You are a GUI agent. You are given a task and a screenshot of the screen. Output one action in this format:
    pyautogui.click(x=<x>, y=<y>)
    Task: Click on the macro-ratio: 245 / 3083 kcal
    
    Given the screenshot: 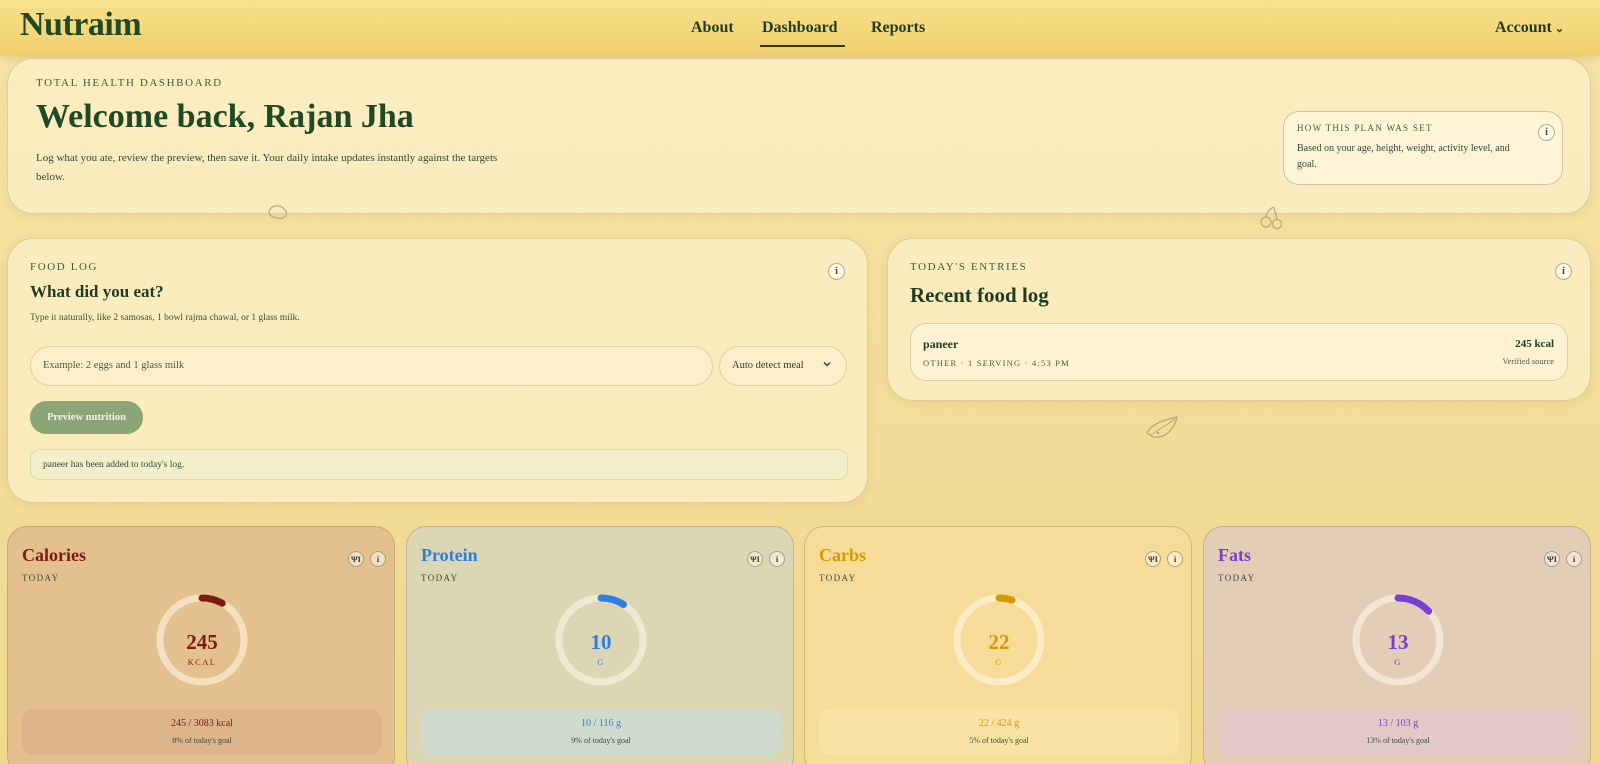 What is the action you would take?
    pyautogui.click(x=202, y=723)
    